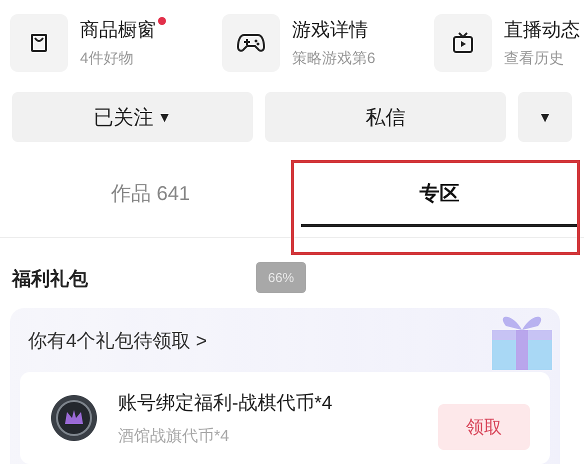 The height and width of the screenshot is (464, 584). What do you see at coordinates (484, 427) in the screenshot?
I see `claim-button: 领取` at bounding box center [484, 427].